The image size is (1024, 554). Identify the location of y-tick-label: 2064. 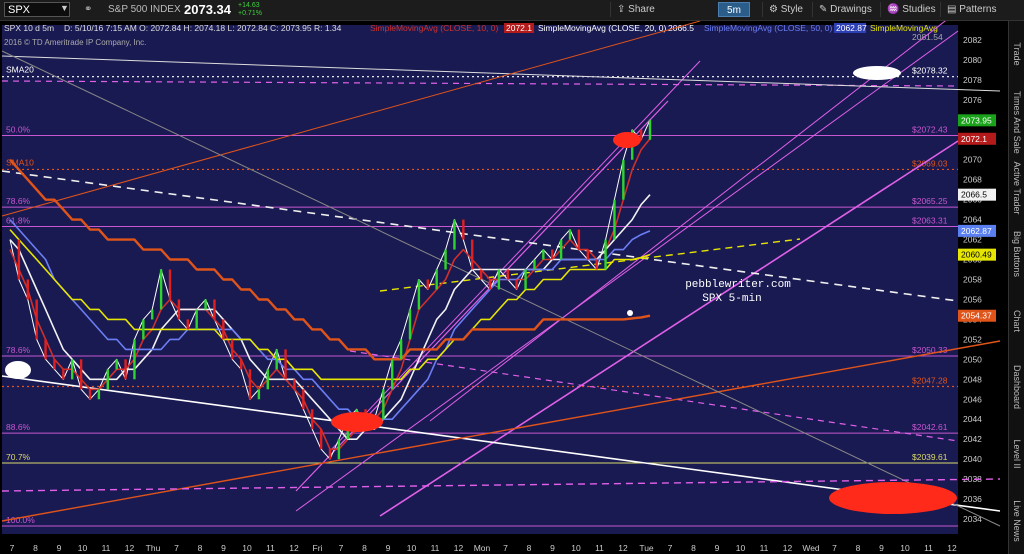
(972, 220).